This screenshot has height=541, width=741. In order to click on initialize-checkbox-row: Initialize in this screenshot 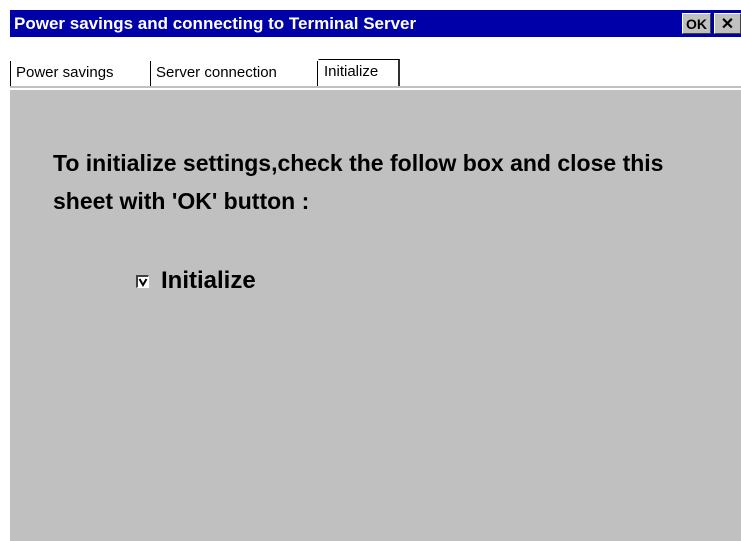, I will do `click(196, 281)`.